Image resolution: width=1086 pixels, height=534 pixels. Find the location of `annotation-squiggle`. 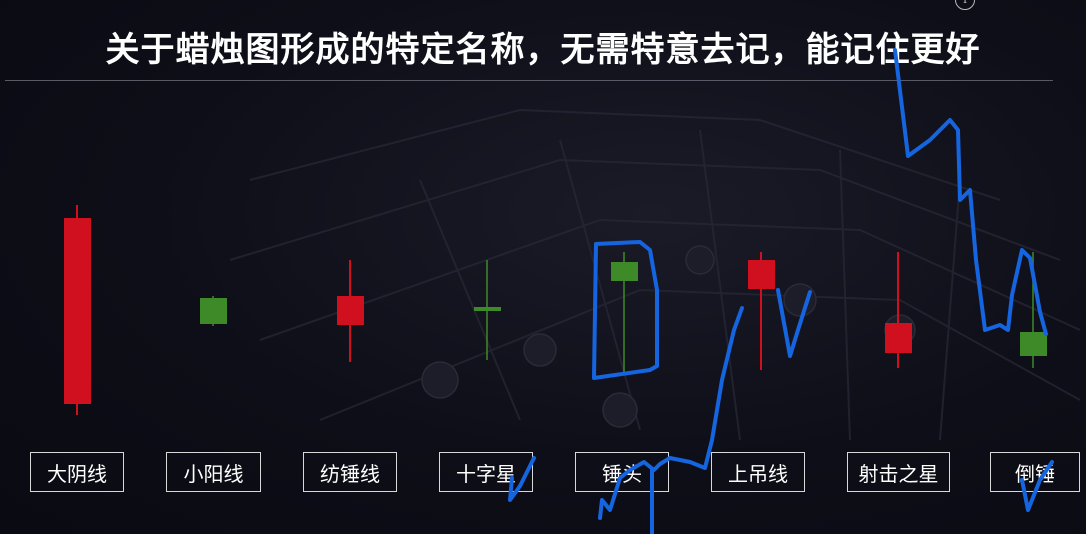

annotation-squiggle is located at coordinates (671, 413).